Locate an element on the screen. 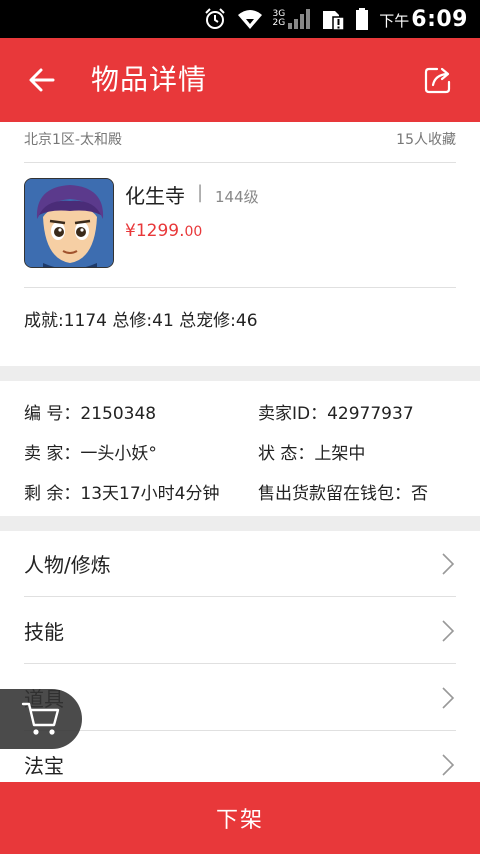 The height and width of the screenshot is (854, 480). menu-item-treasures: 法宝 is located at coordinates (240, 757).